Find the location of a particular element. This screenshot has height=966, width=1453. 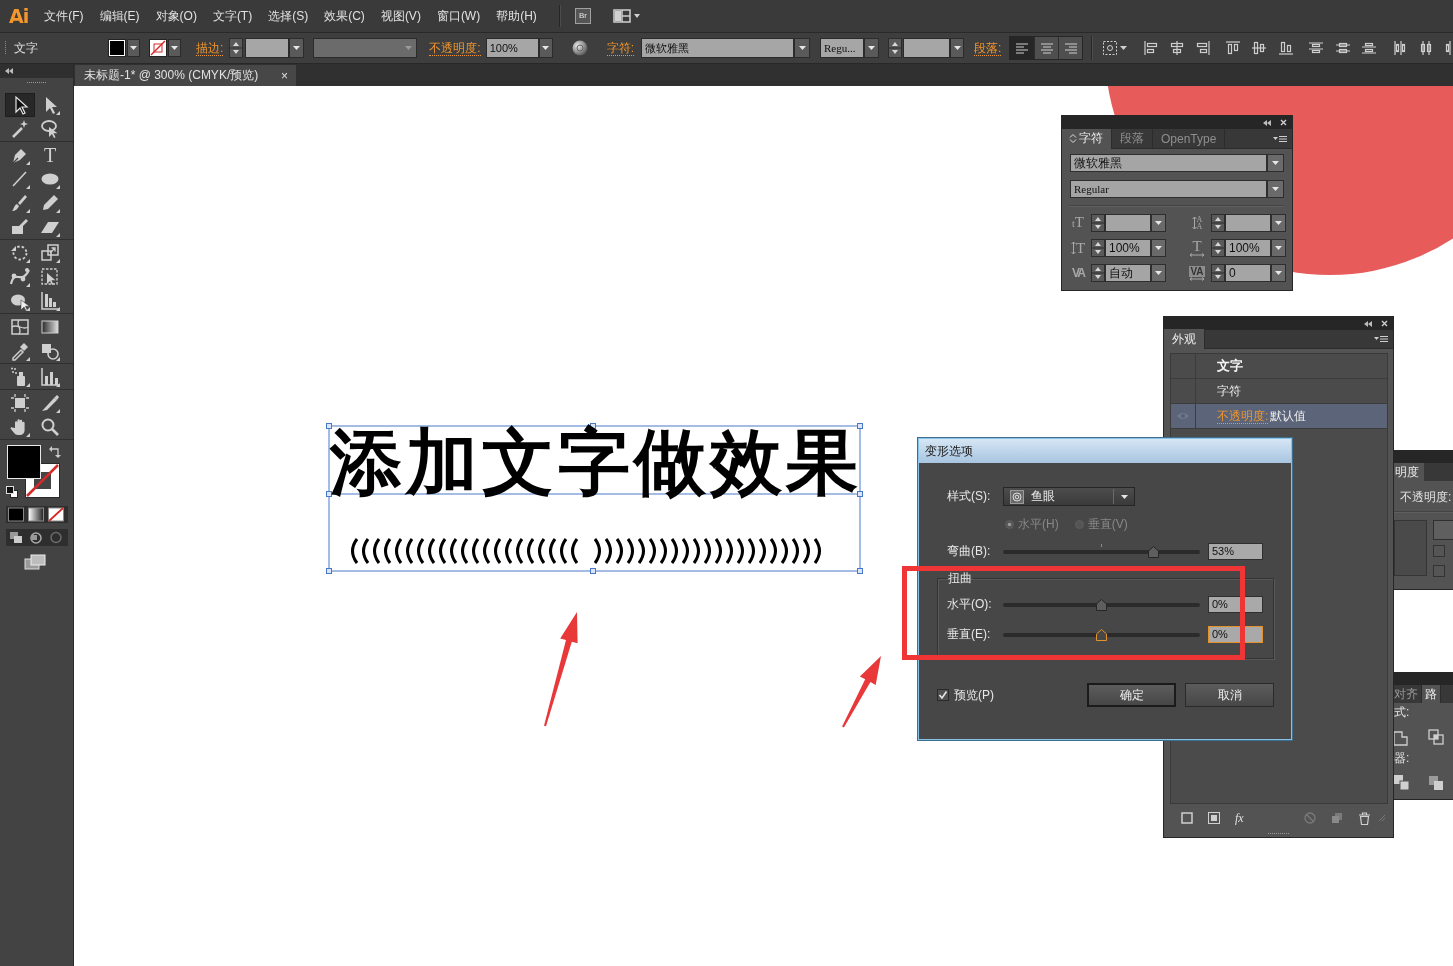

filled-square-icon is located at coordinates (1214, 818).